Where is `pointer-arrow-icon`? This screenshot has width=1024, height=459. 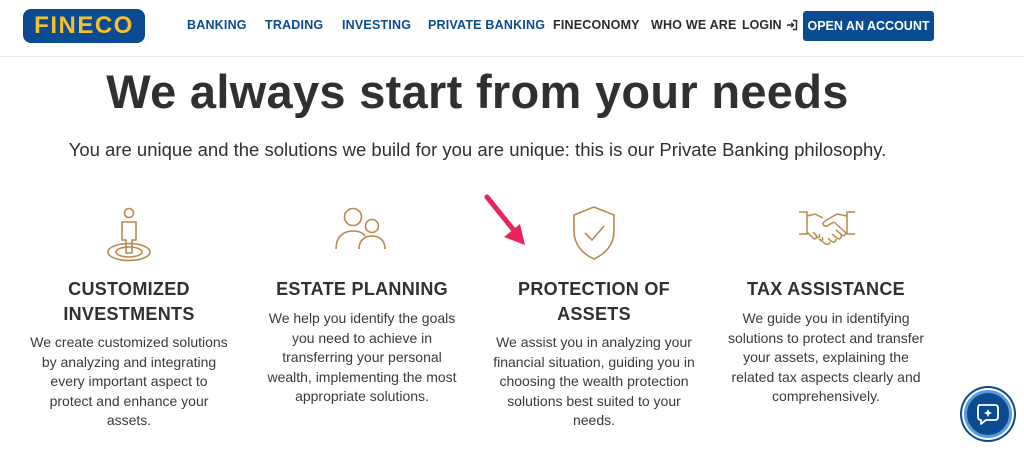 pointer-arrow-icon is located at coordinates (504, 219).